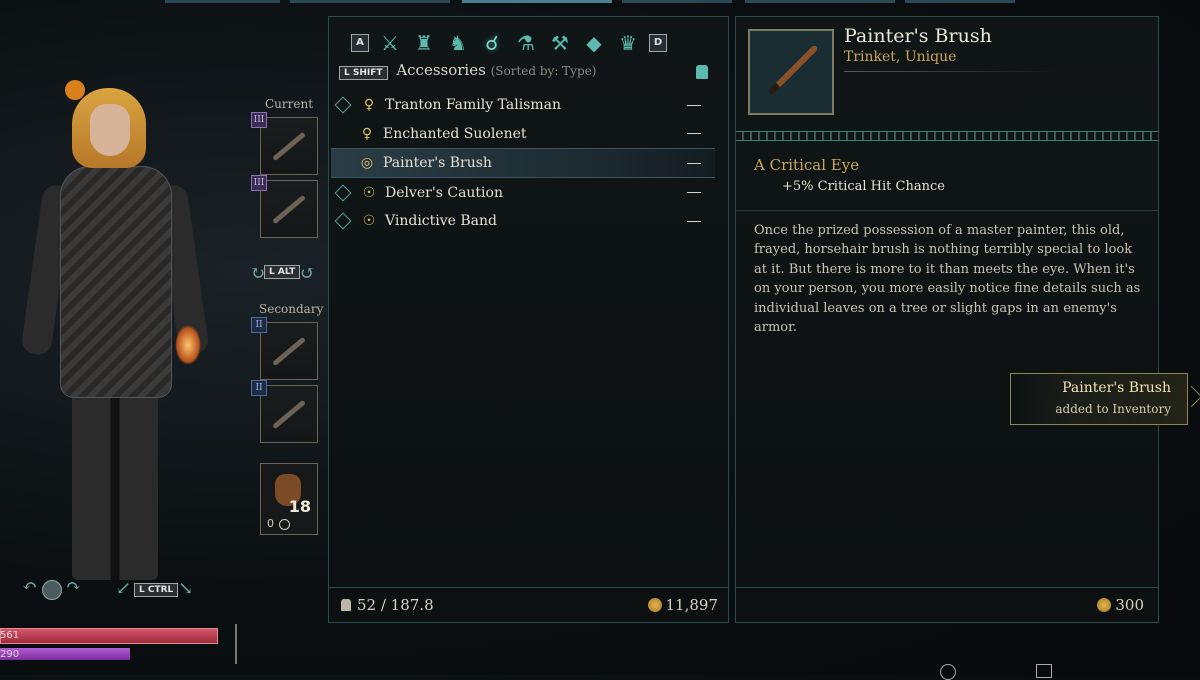  Describe the element at coordinates (52, 590) in the screenshot. I see `rotate-stick-icon` at that location.